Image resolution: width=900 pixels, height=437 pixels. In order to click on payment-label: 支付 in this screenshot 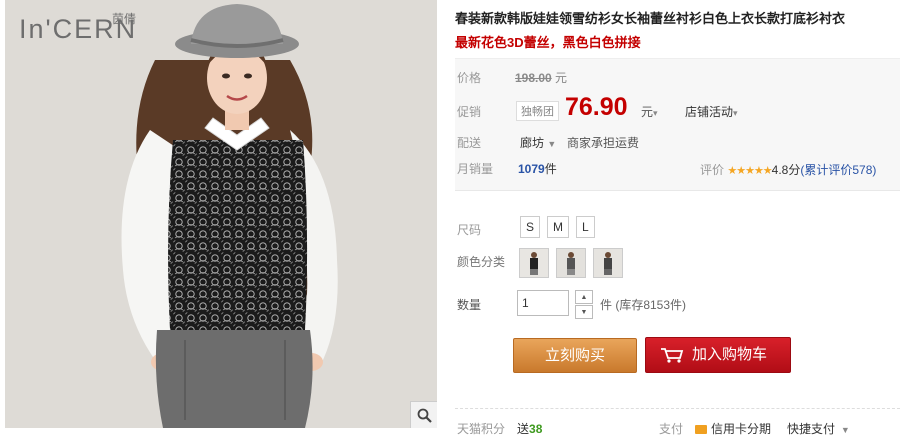, I will do `click(671, 429)`.